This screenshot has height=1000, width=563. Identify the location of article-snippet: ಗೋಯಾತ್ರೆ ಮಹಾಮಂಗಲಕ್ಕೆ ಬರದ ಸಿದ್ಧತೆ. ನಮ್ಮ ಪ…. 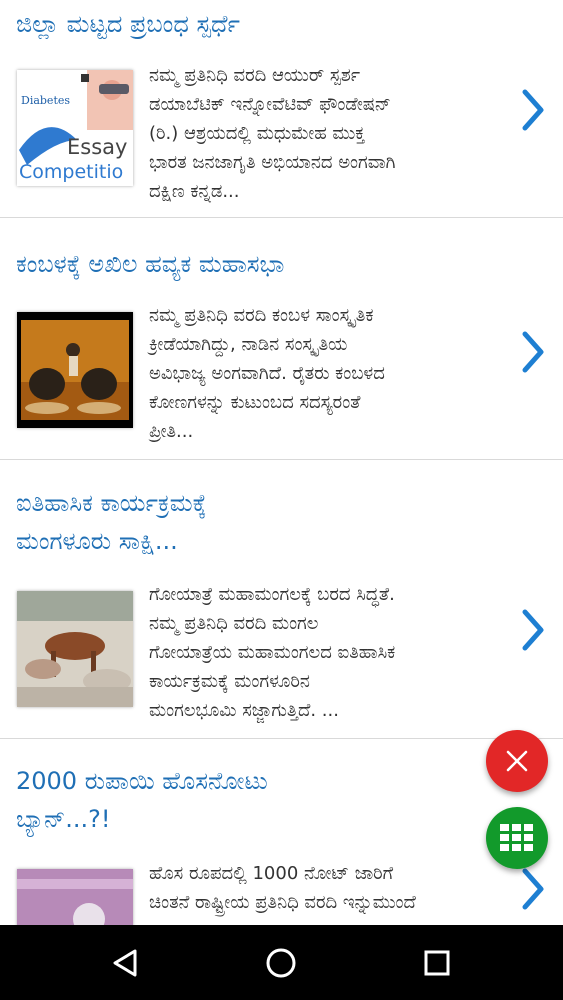
(272, 652).